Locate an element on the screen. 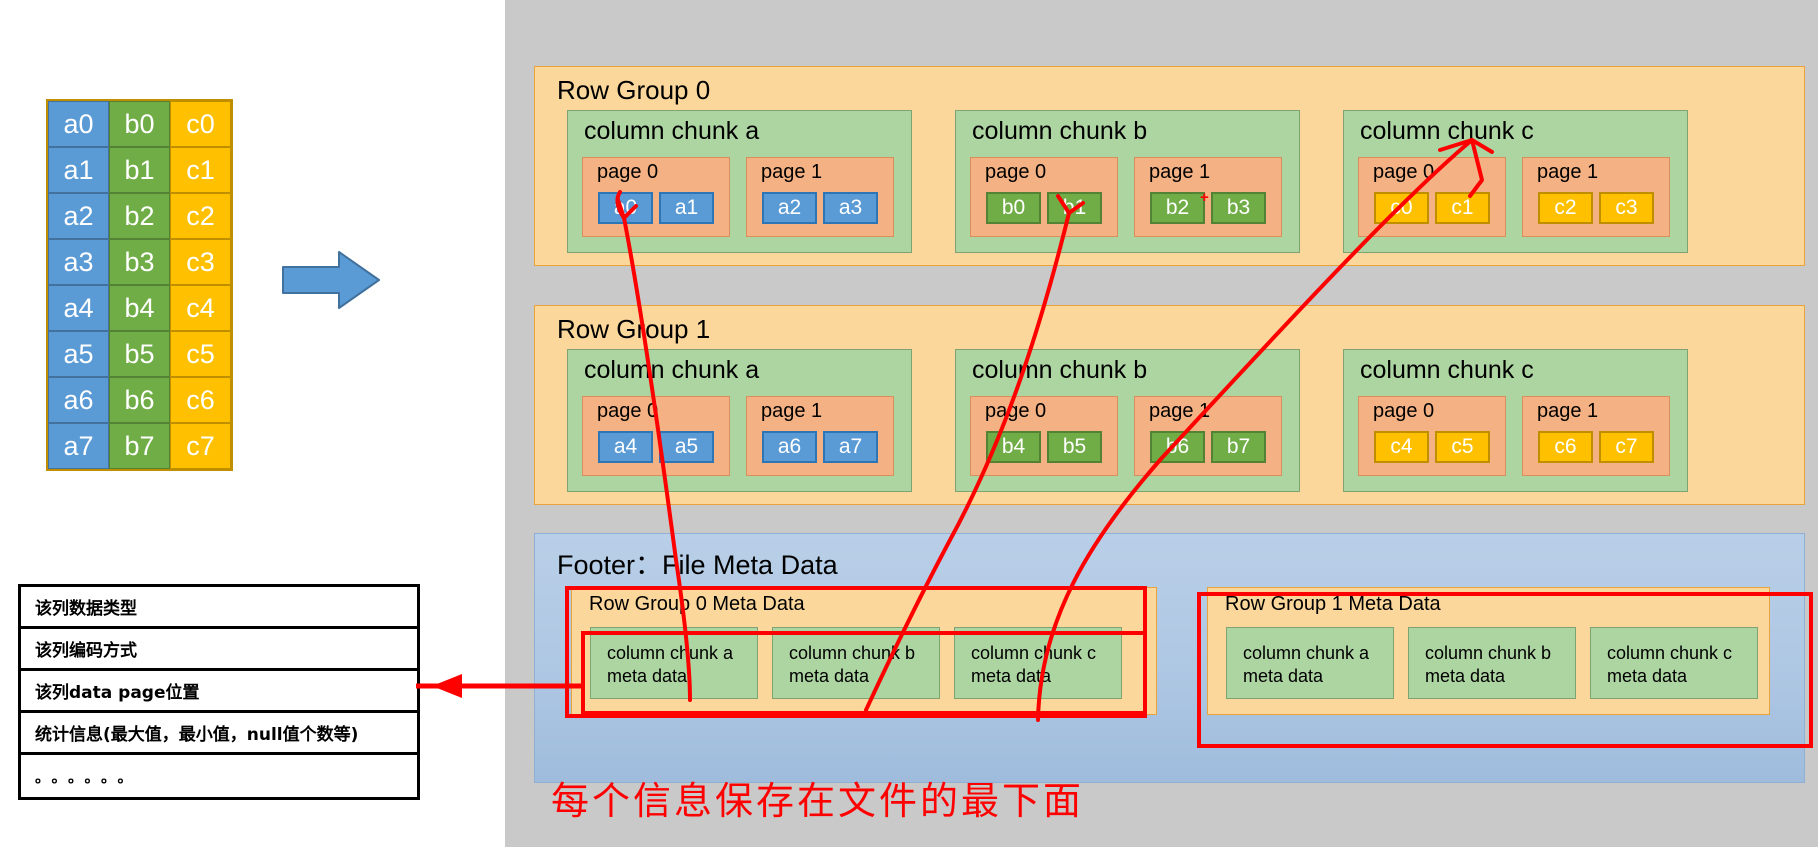  source-column-c: c0 c1 c2 c3 c4 c5 c6 c7 is located at coordinates (200, 285).